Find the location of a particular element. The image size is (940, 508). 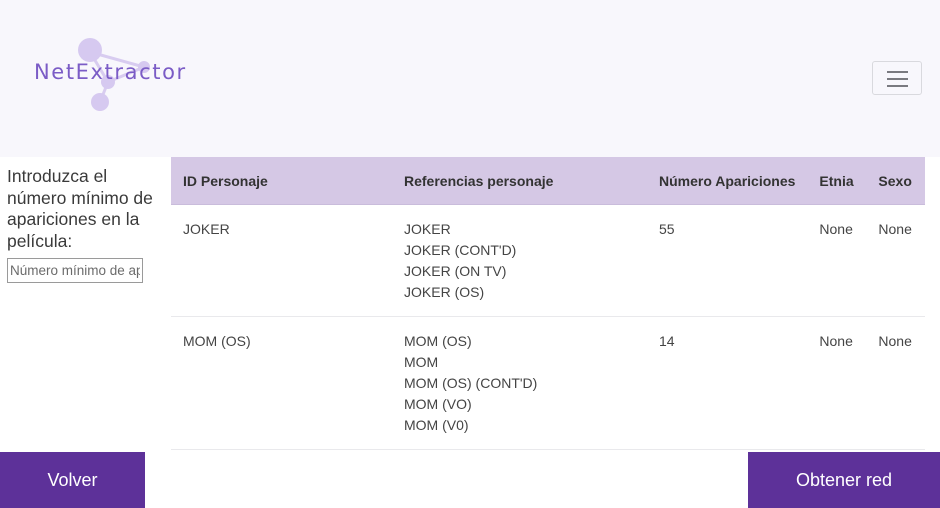

get-network-button: Obtener red is located at coordinates (844, 480).